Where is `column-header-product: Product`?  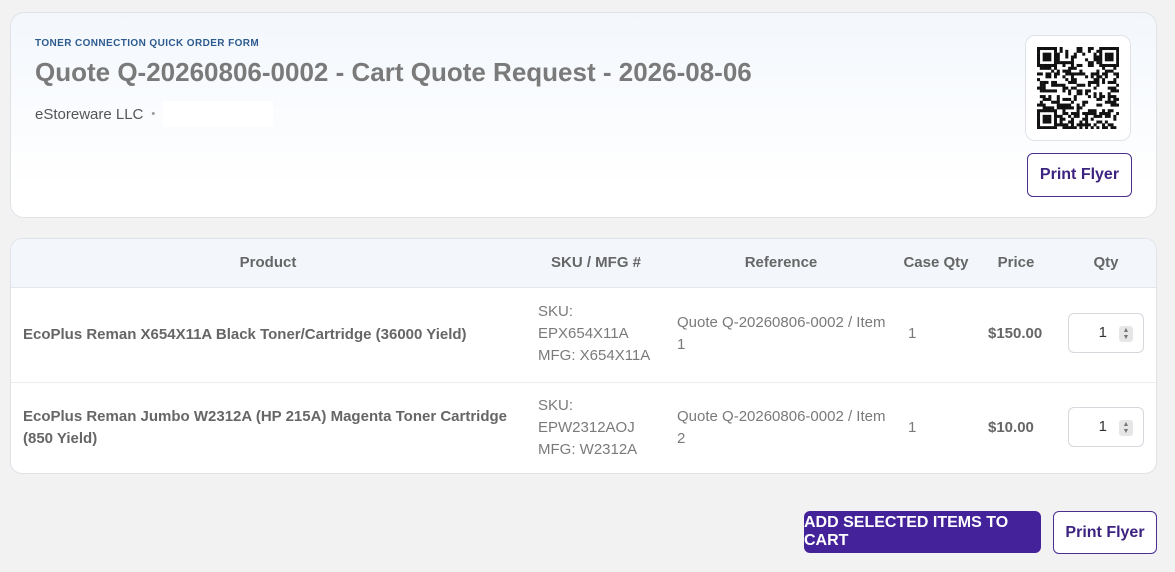 column-header-product: Product is located at coordinates (268, 262).